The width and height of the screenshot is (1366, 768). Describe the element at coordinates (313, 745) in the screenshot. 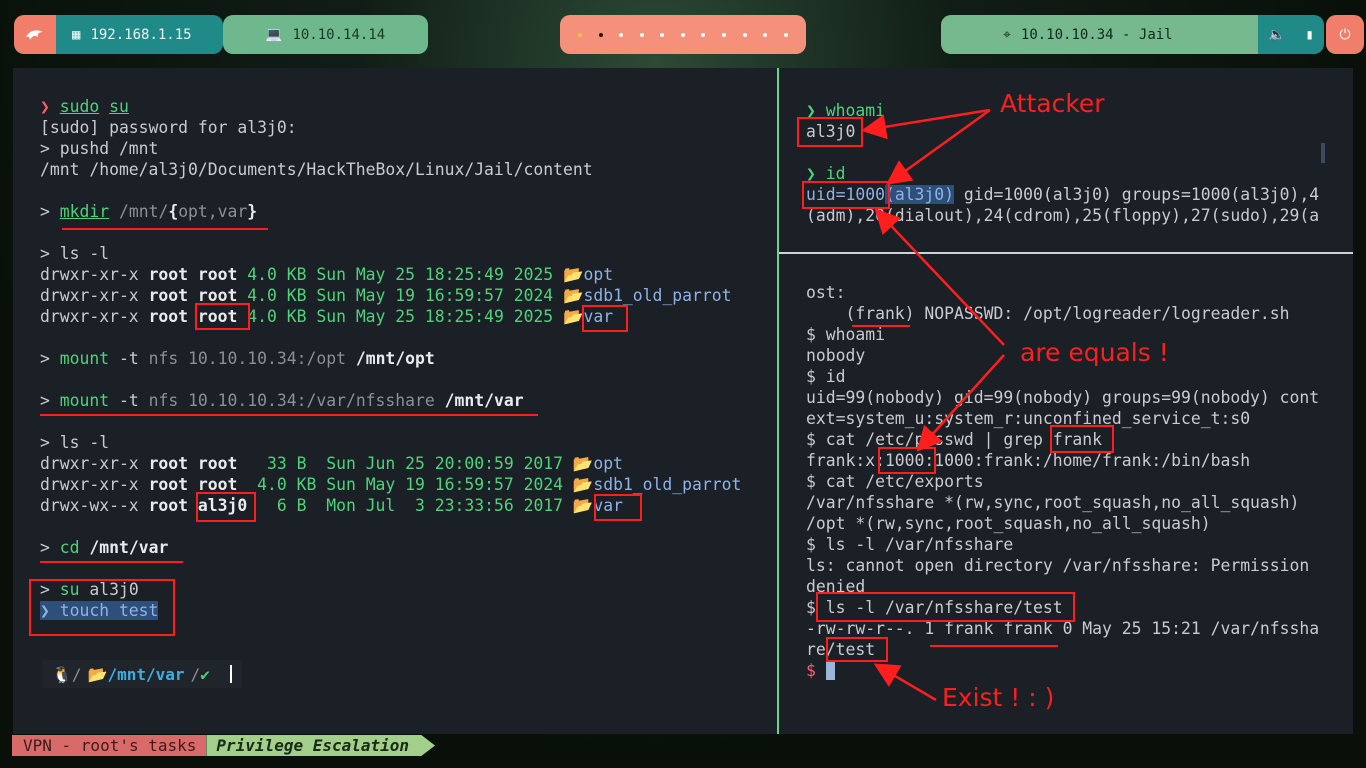

I see `window-label-text: Privilege Escalation` at that location.